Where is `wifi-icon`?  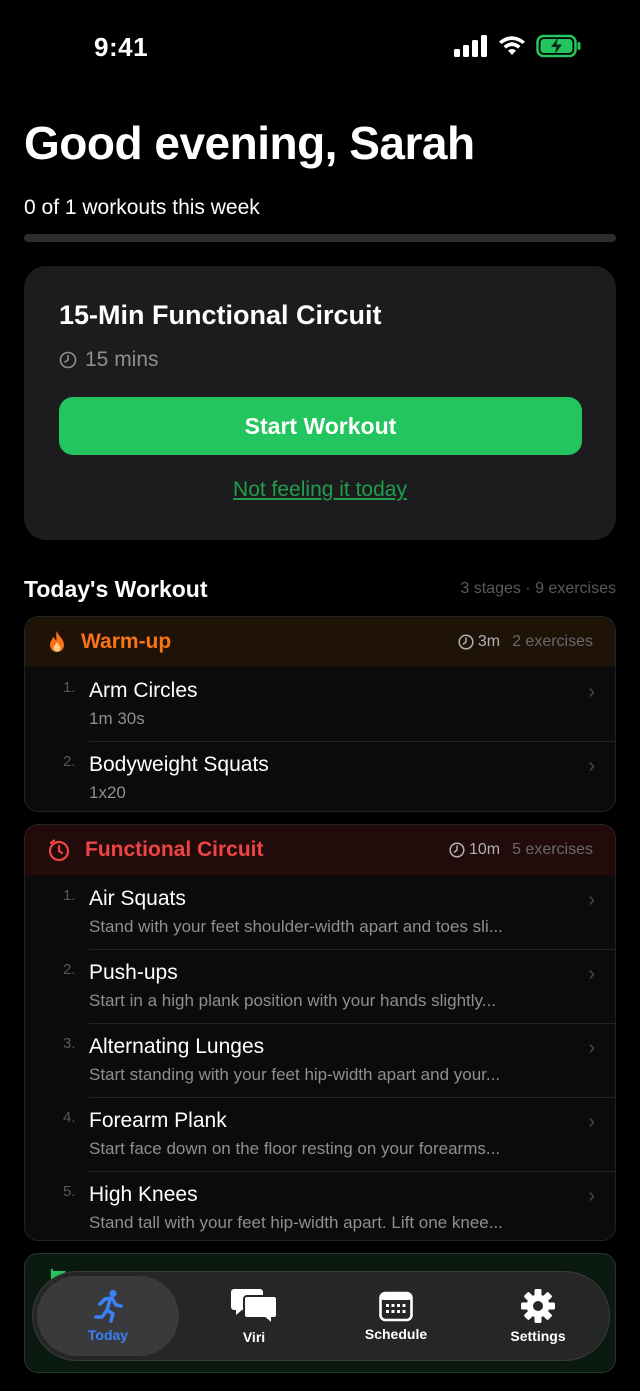
wifi-icon is located at coordinates (512, 45).